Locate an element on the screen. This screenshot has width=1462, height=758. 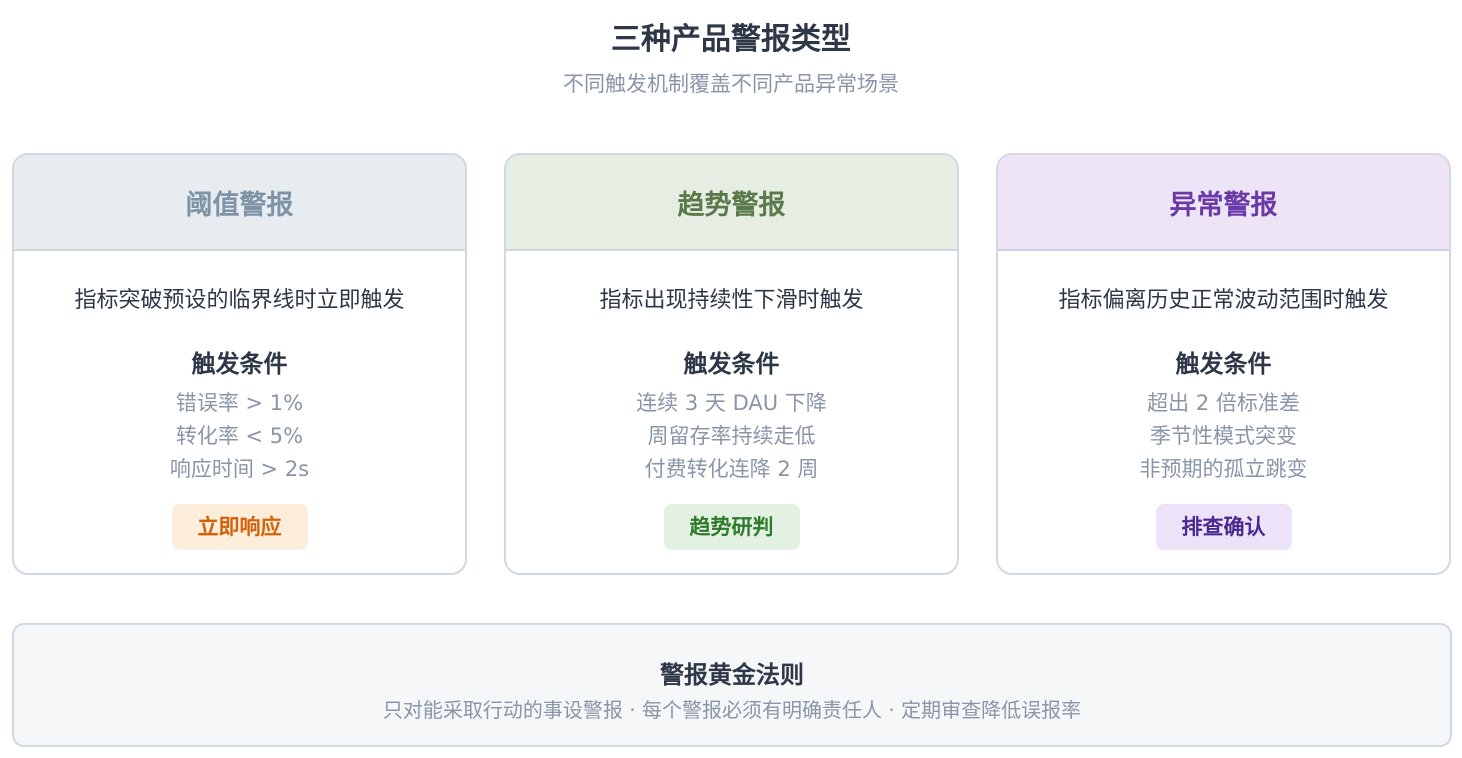
condition-item: 季节性模式突变 is located at coordinates (1223, 436).